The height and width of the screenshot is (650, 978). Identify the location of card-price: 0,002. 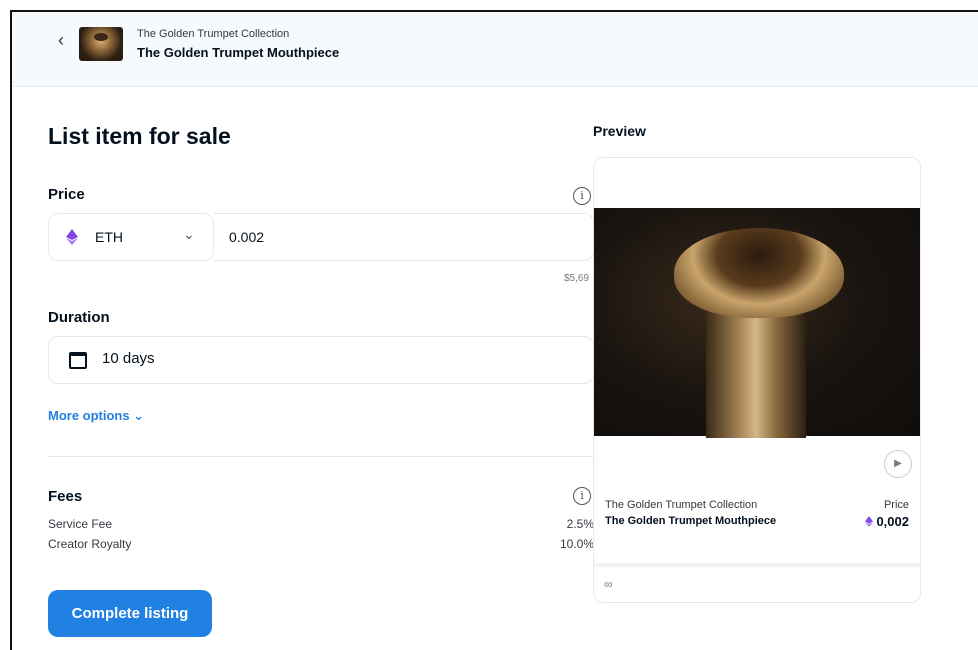
(887, 521).